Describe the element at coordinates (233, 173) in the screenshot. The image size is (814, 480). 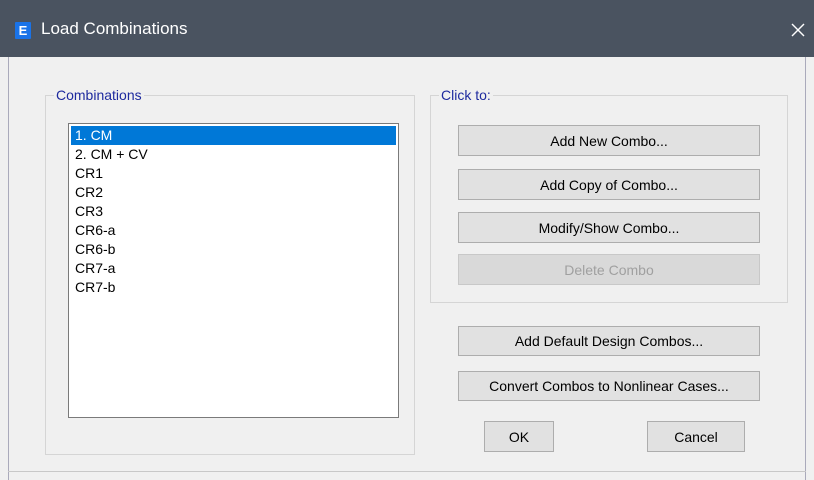
I see `combination-list-item: CR1` at that location.